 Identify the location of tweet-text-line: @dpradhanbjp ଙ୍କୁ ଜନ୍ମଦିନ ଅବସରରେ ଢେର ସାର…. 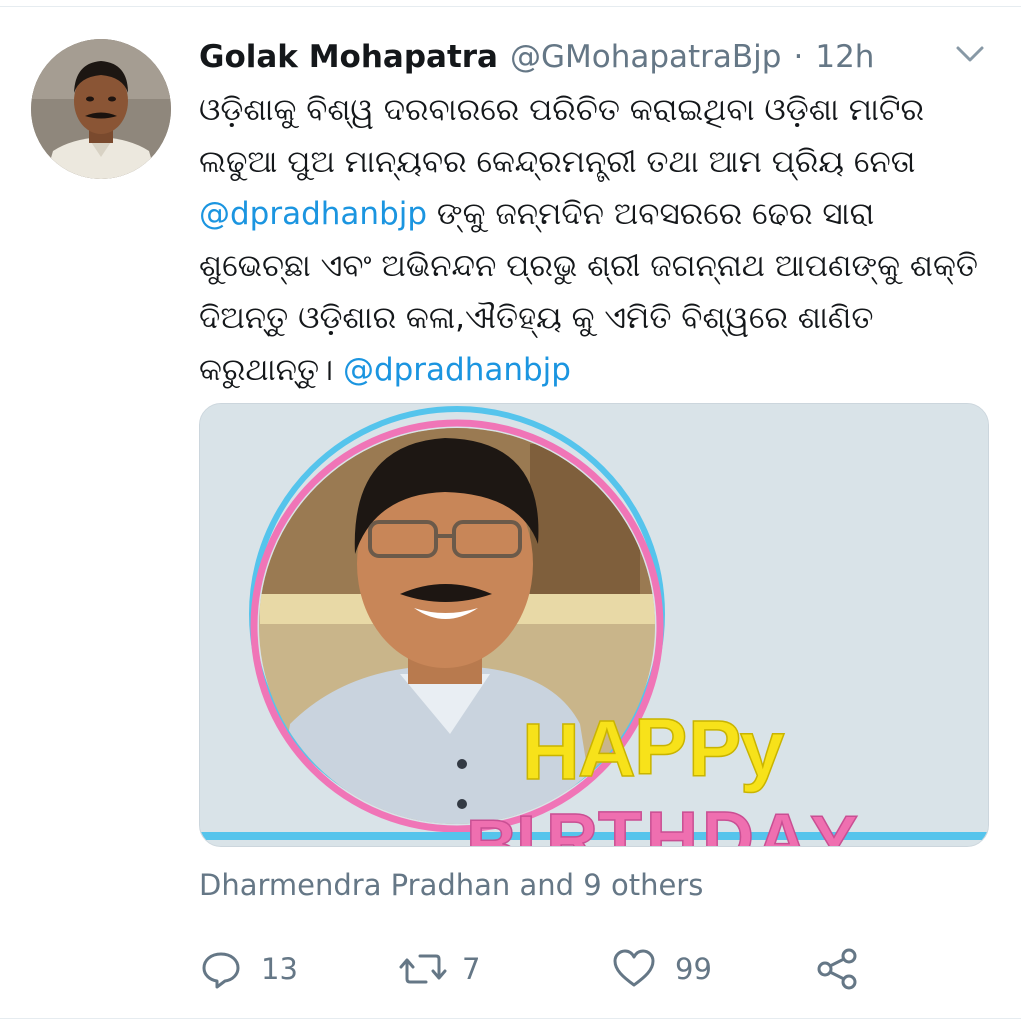
(594, 214).